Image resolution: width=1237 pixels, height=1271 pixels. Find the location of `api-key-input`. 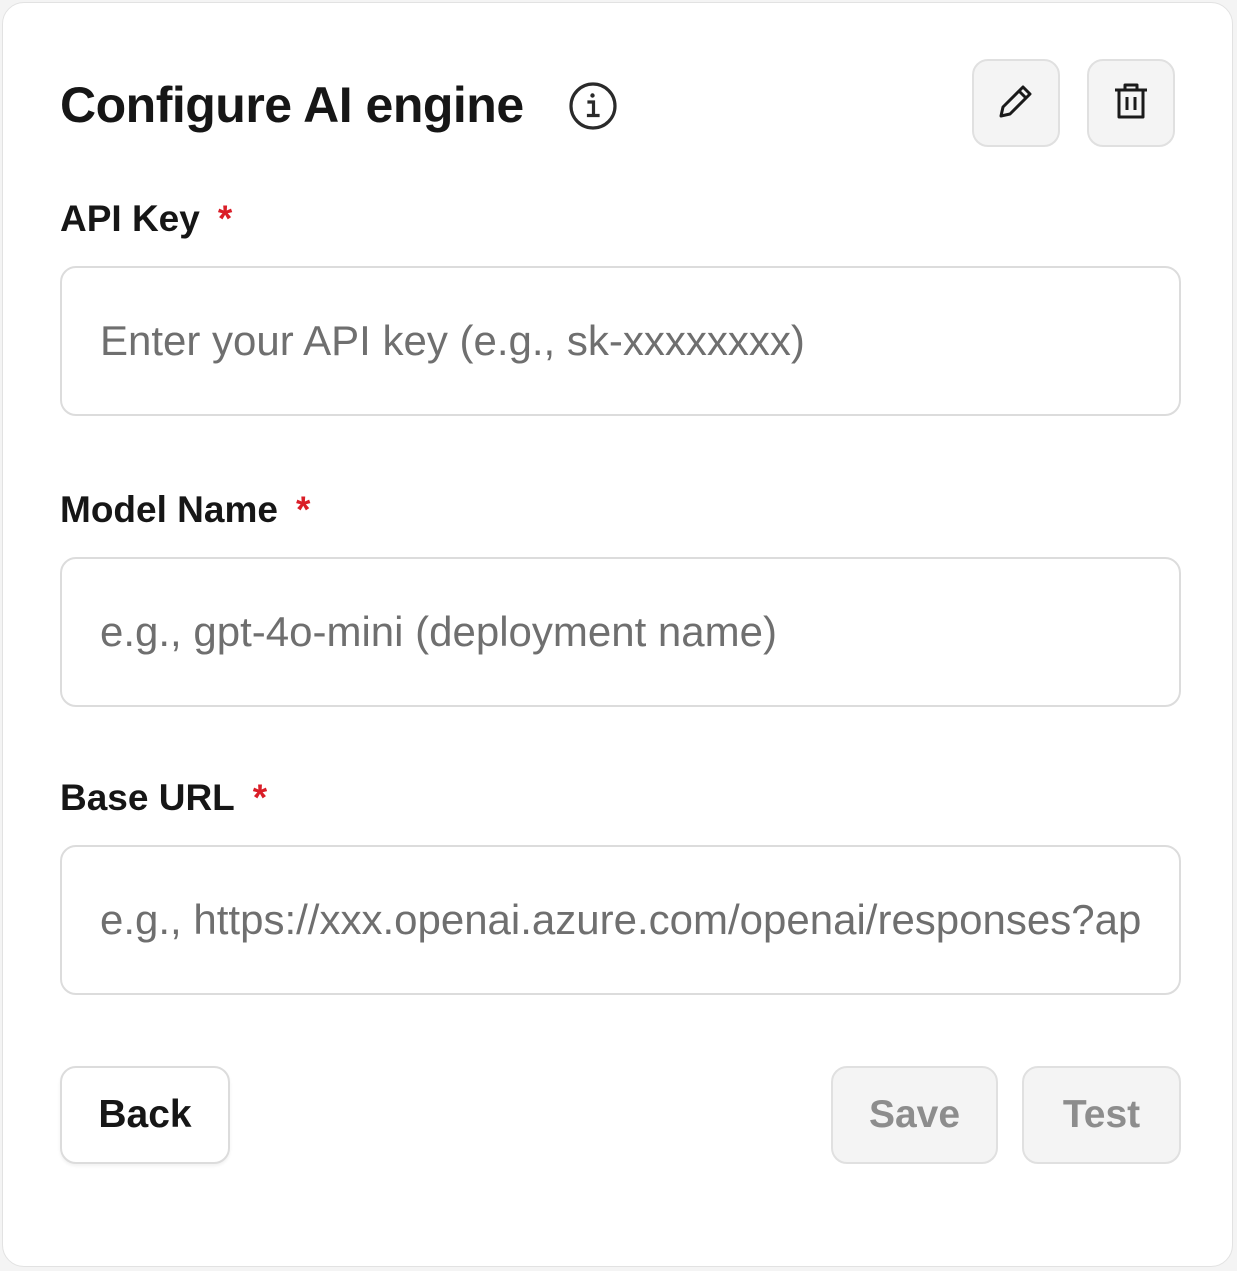

api-key-input is located at coordinates (620, 341).